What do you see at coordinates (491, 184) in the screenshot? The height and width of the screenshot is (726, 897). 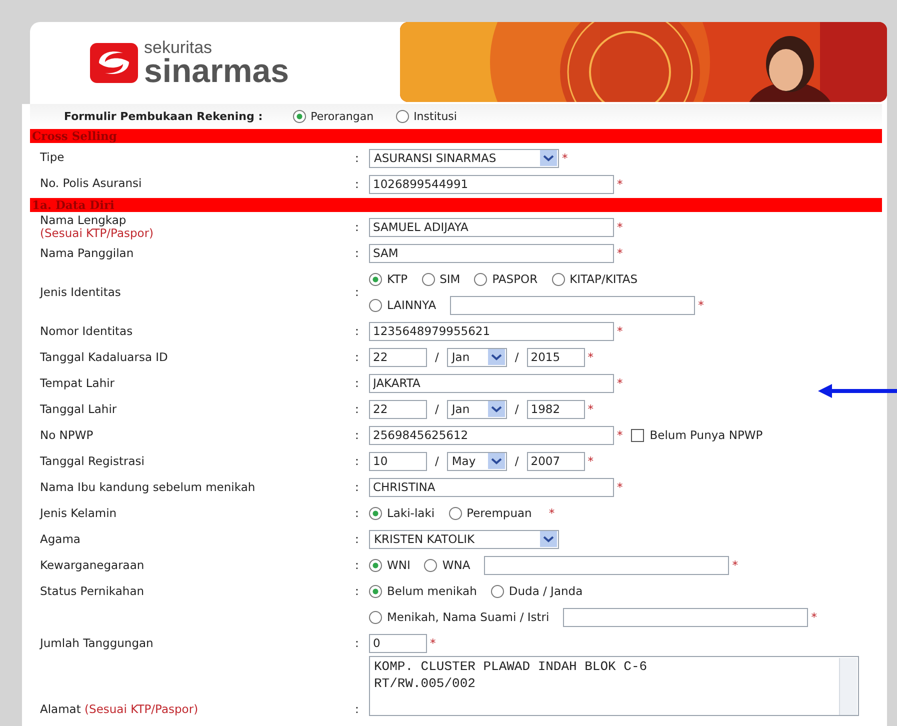 I see `text-field: 1026899544991` at bounding box center [491, 184].